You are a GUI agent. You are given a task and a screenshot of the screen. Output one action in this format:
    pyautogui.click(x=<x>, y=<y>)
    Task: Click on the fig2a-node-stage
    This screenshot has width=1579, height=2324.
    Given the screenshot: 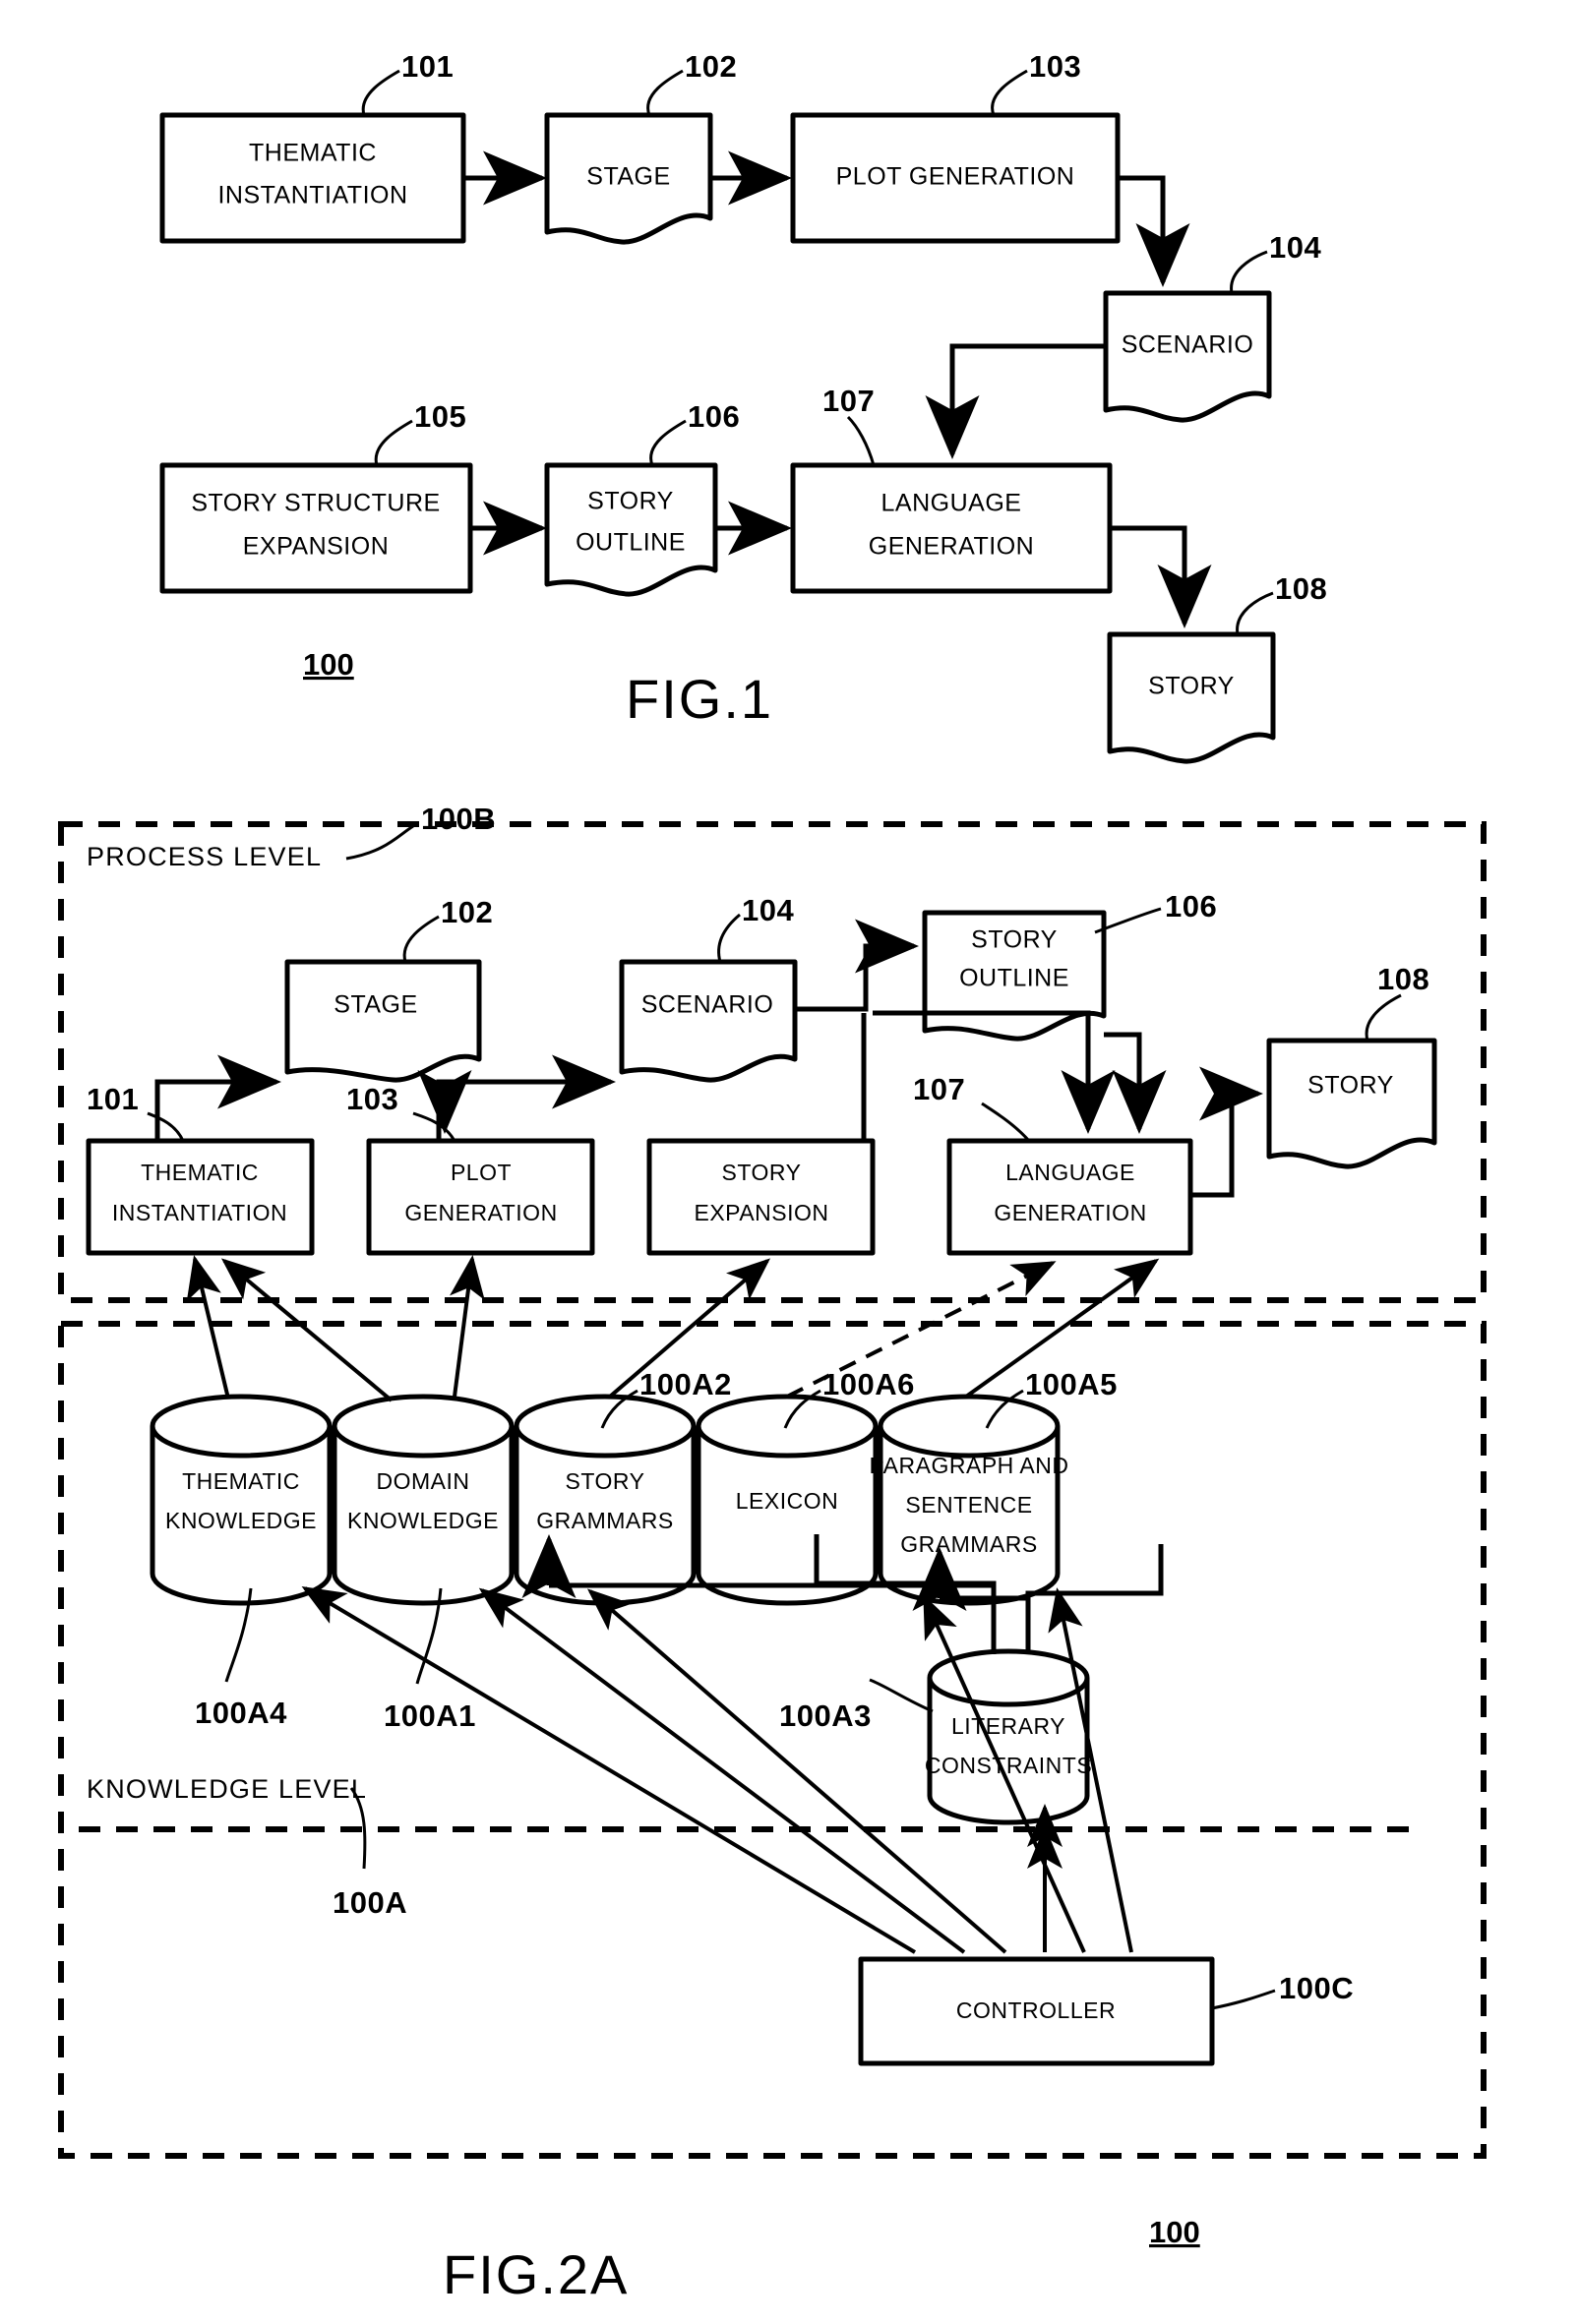 What is the action you would take?
    pyautogui.click(x=383, y=1021)
    